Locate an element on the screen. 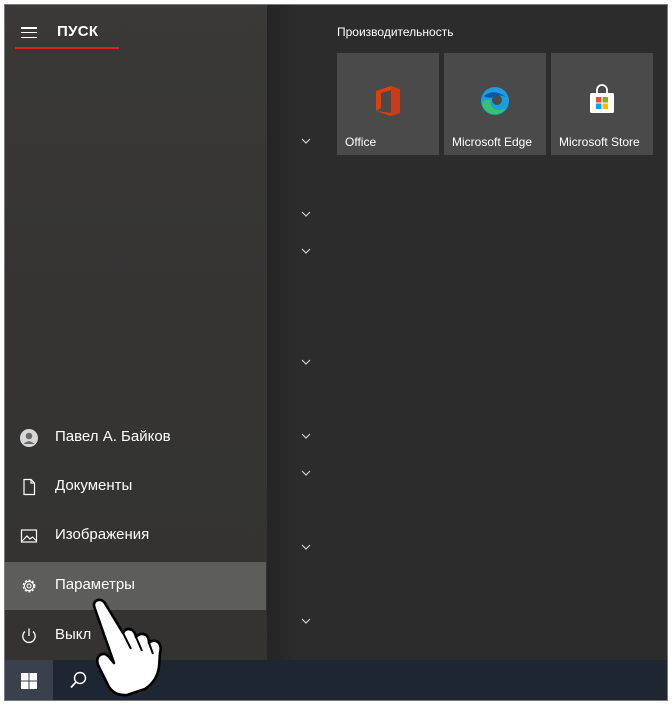  tile-microsoft-edge: Microsoft Edge is located at coordinates (495, 104).